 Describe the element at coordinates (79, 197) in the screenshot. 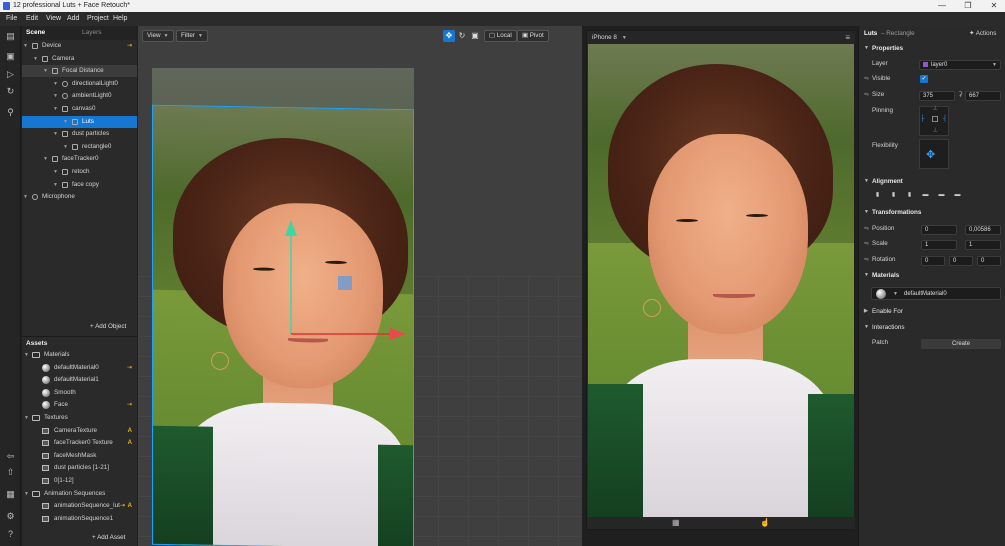

I see `scene-tree-item: ▼ Microphone` at that location.